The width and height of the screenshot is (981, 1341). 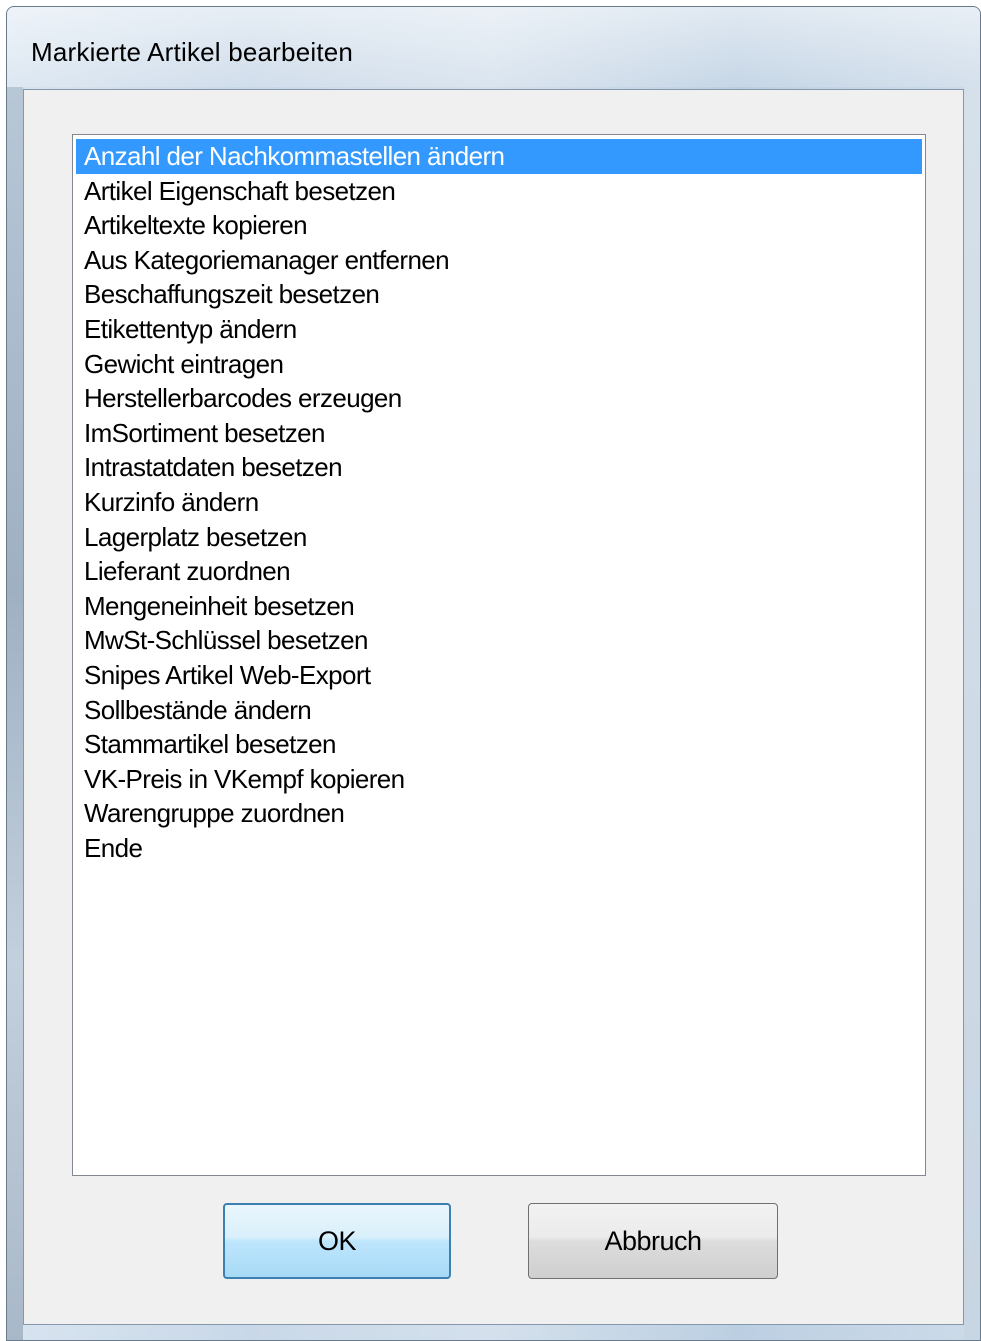 What do you see at coordinates (499, 813) in the screenshot?
I see `list-item: Warengruppe zuordnen` at bounding box center [499, 813].